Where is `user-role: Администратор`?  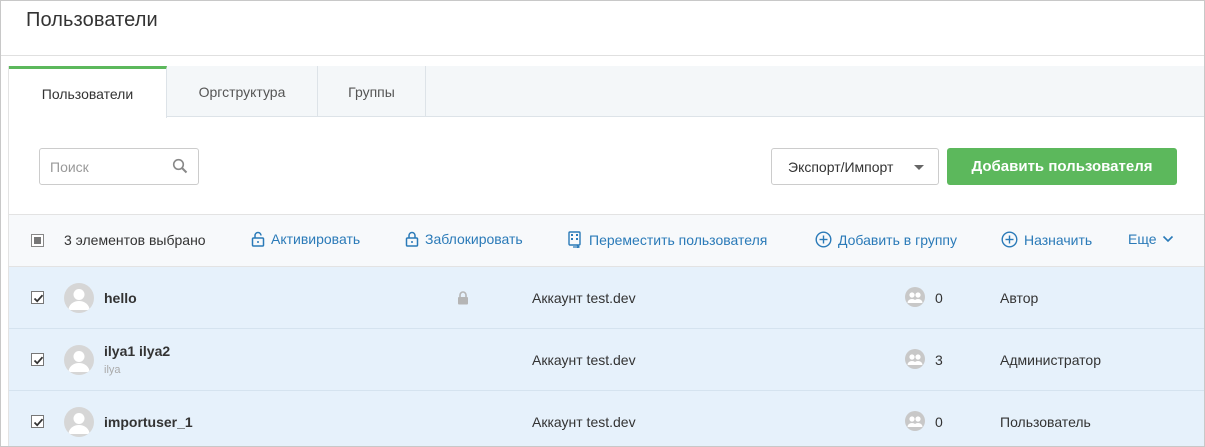
user-role: Администратор is located at coordinates (1051, 360).